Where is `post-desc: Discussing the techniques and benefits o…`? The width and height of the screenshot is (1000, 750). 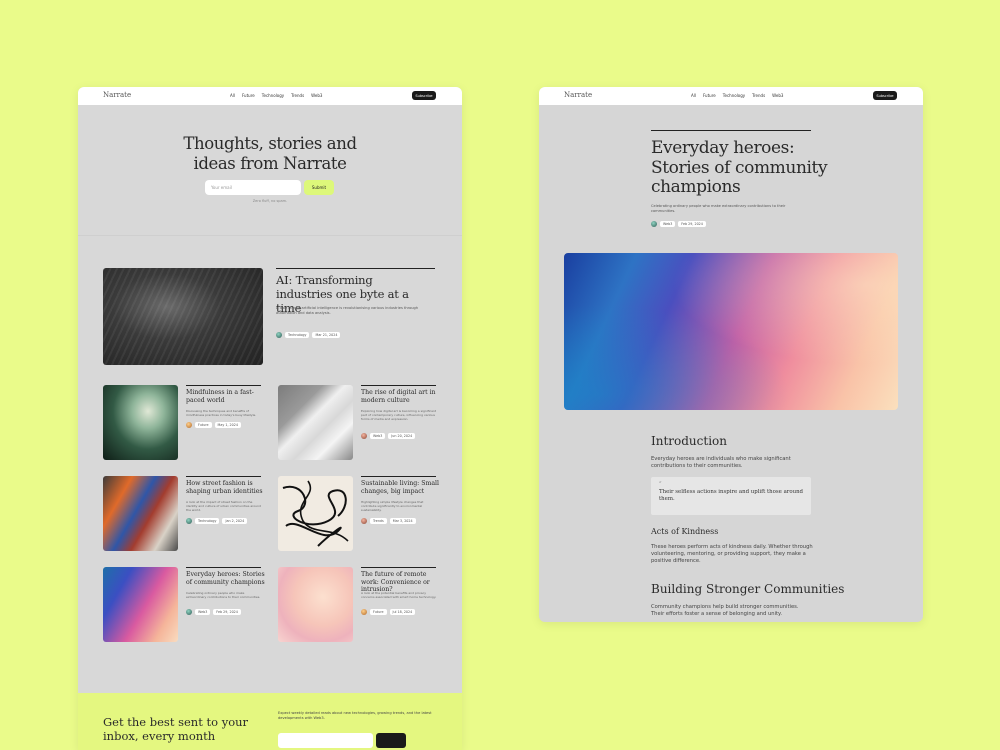 post-desc: Discussing the techniques and benefits o… is located at coordinates (221, 413).